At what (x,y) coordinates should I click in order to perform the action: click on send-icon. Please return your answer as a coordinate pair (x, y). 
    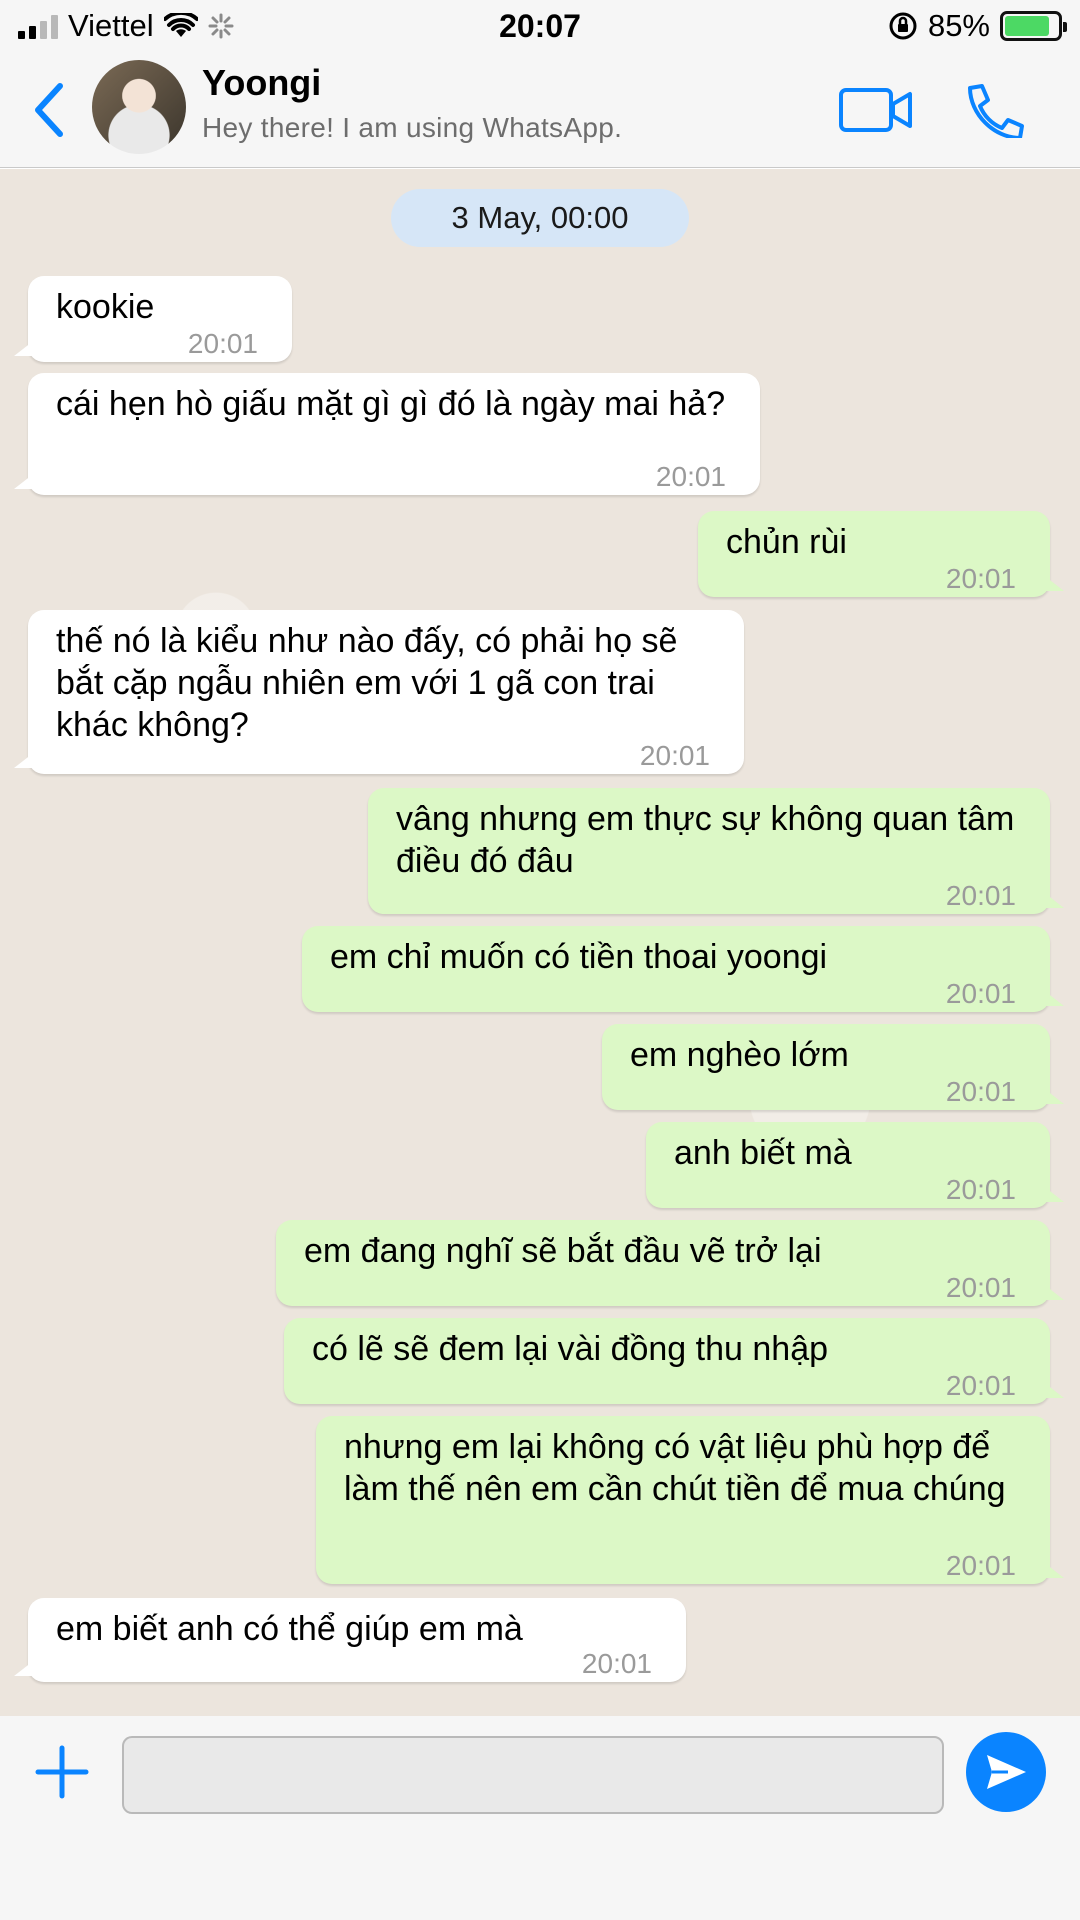
    Looking at the image, I should click on (1006, 1772).